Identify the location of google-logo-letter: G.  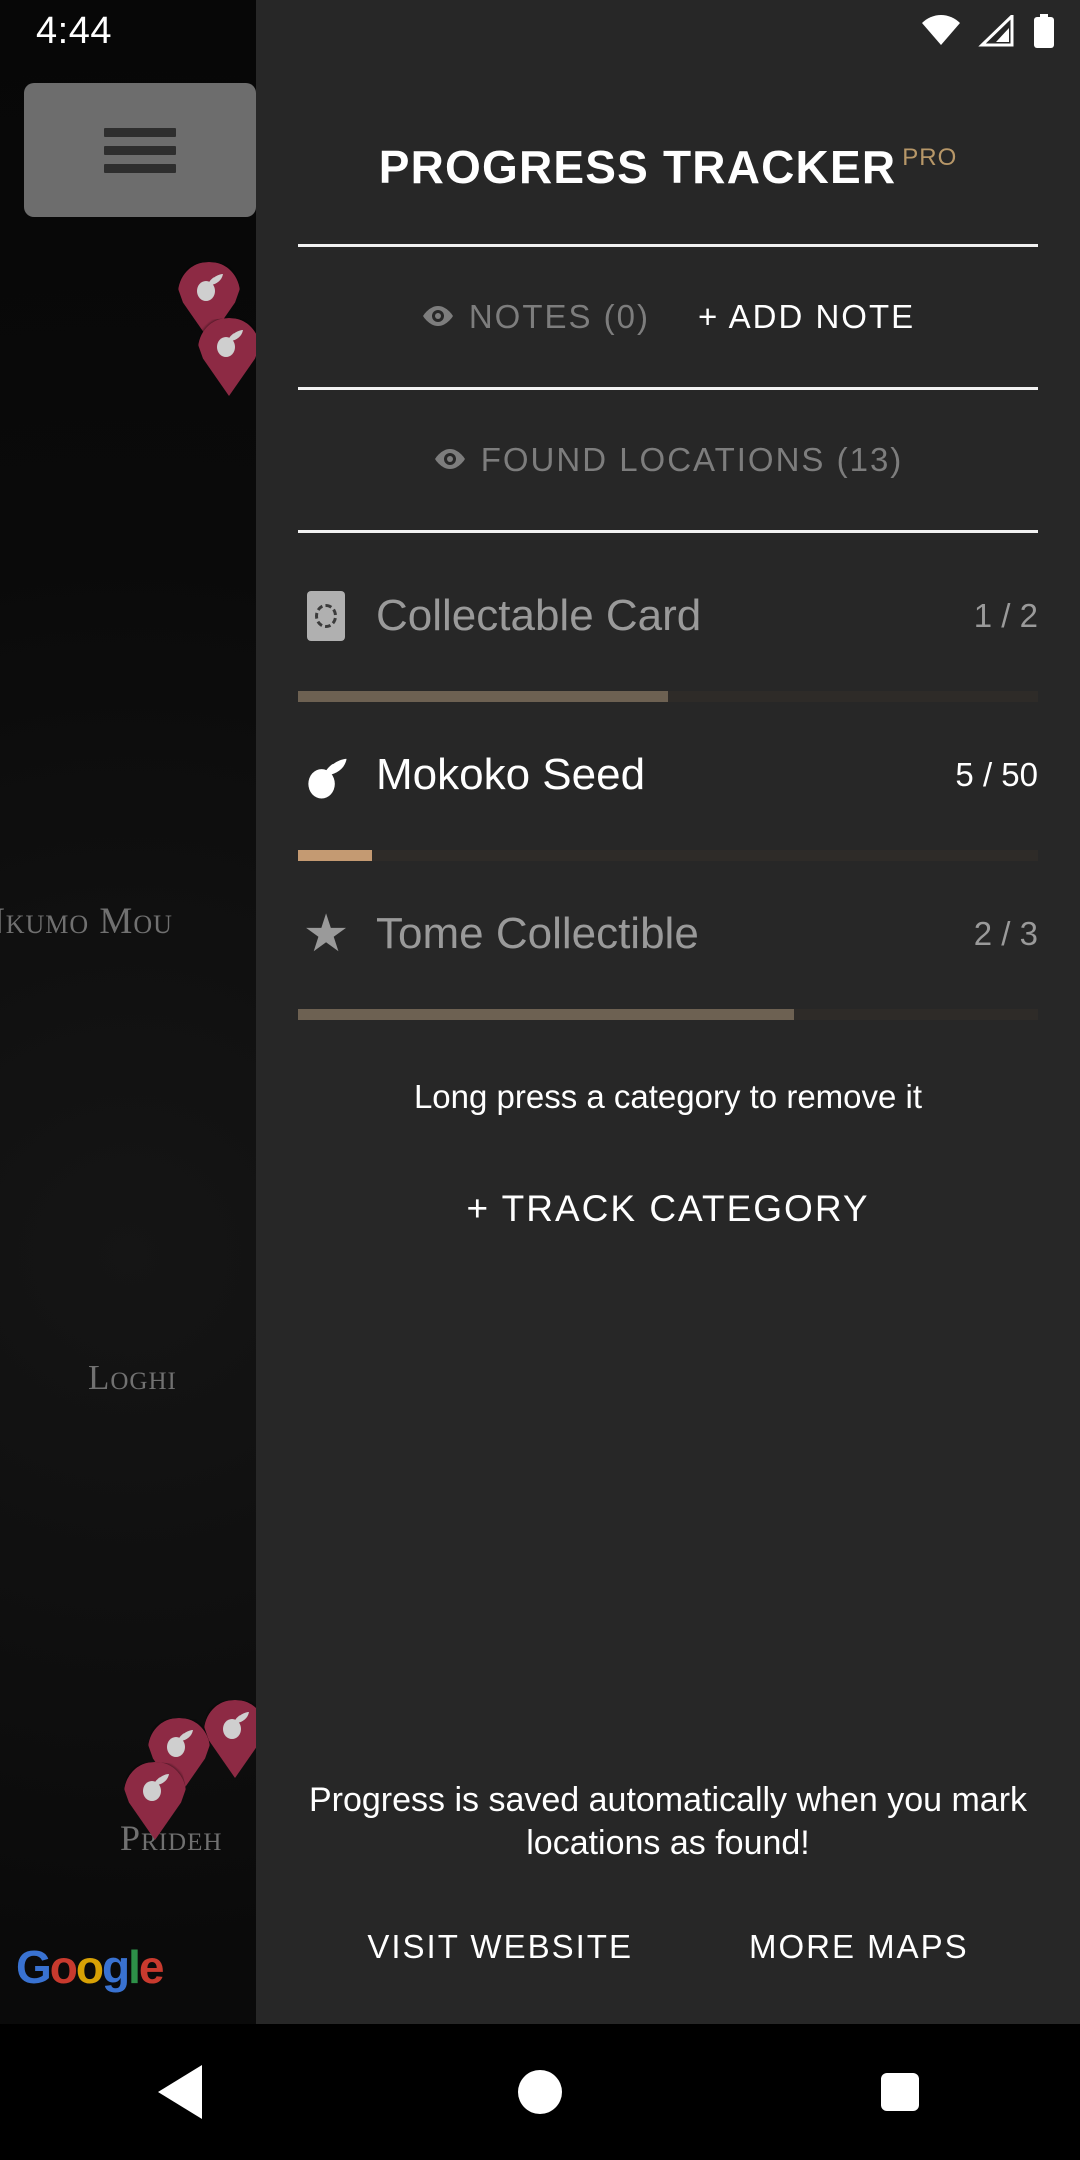
(34, 1967).